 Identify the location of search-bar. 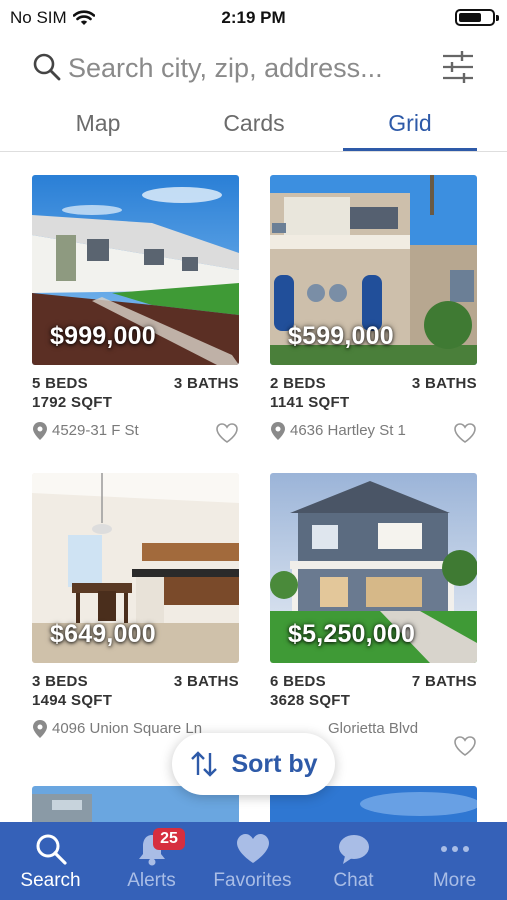
(253, 68).